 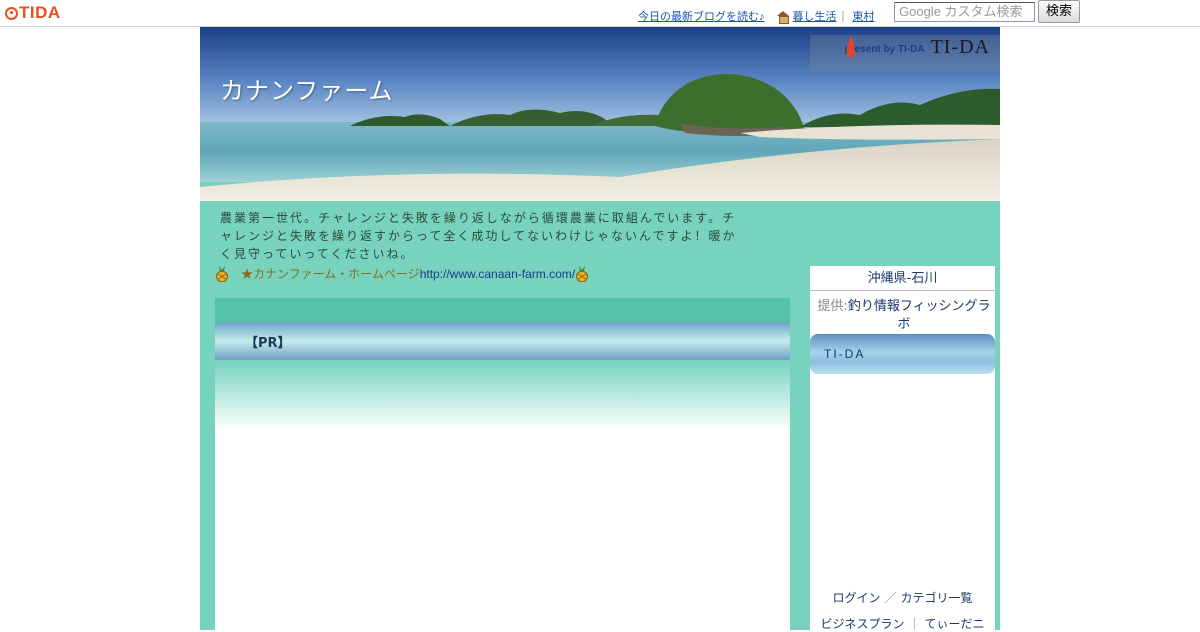 I want to click on kurashi-link: 暮し生活, so click(x=815, y=16).